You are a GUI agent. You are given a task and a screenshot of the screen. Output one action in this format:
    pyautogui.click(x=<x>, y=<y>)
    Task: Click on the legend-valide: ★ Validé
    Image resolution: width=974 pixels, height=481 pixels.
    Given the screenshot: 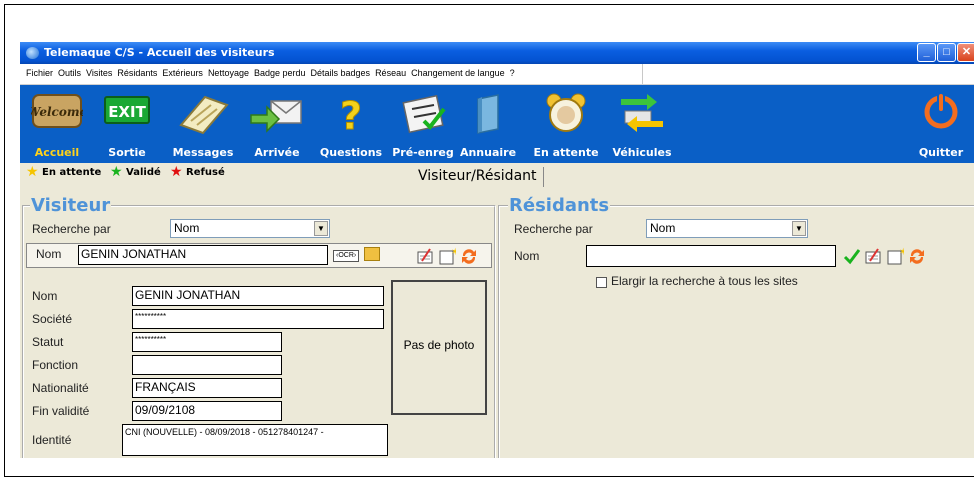 What is the action you would take?
    pyautogui.click(x=135, y=172)
    